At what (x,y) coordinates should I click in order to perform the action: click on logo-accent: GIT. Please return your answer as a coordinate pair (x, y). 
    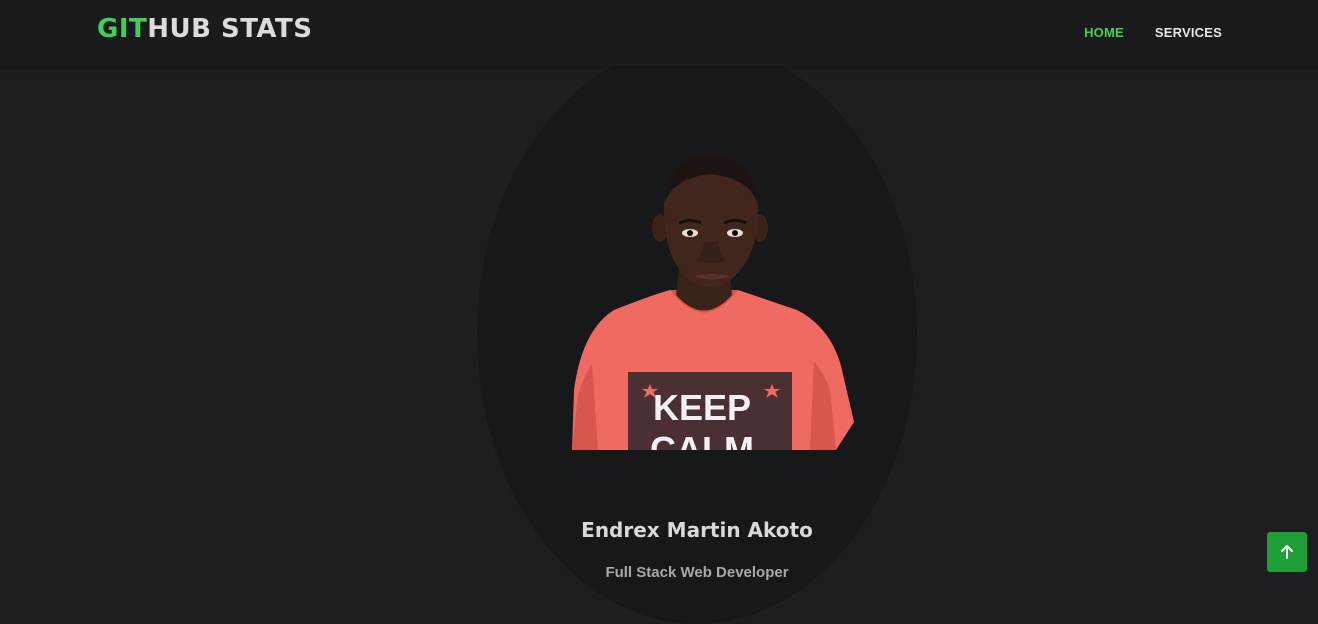
    Looking at the image, I should click on (122, 29).